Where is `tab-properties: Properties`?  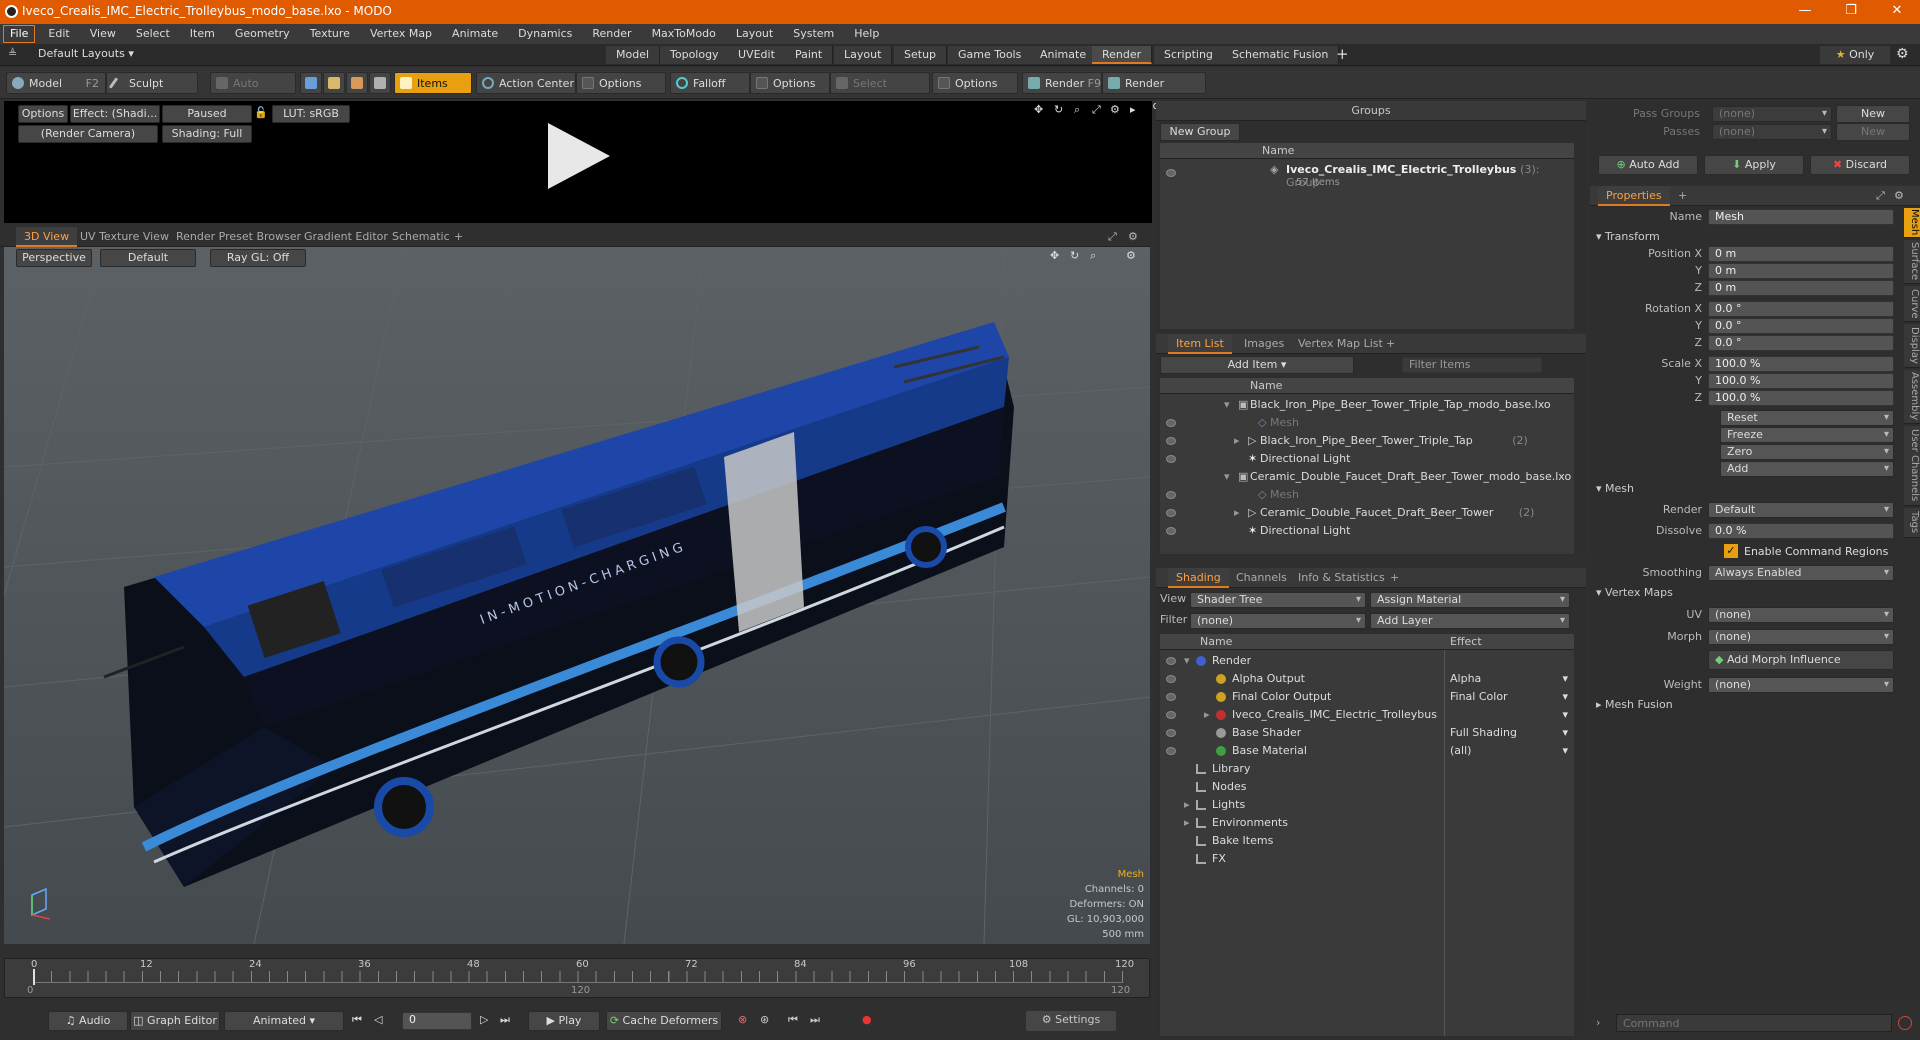
tab-properties: Properties is located at coordinates (1634, 196).